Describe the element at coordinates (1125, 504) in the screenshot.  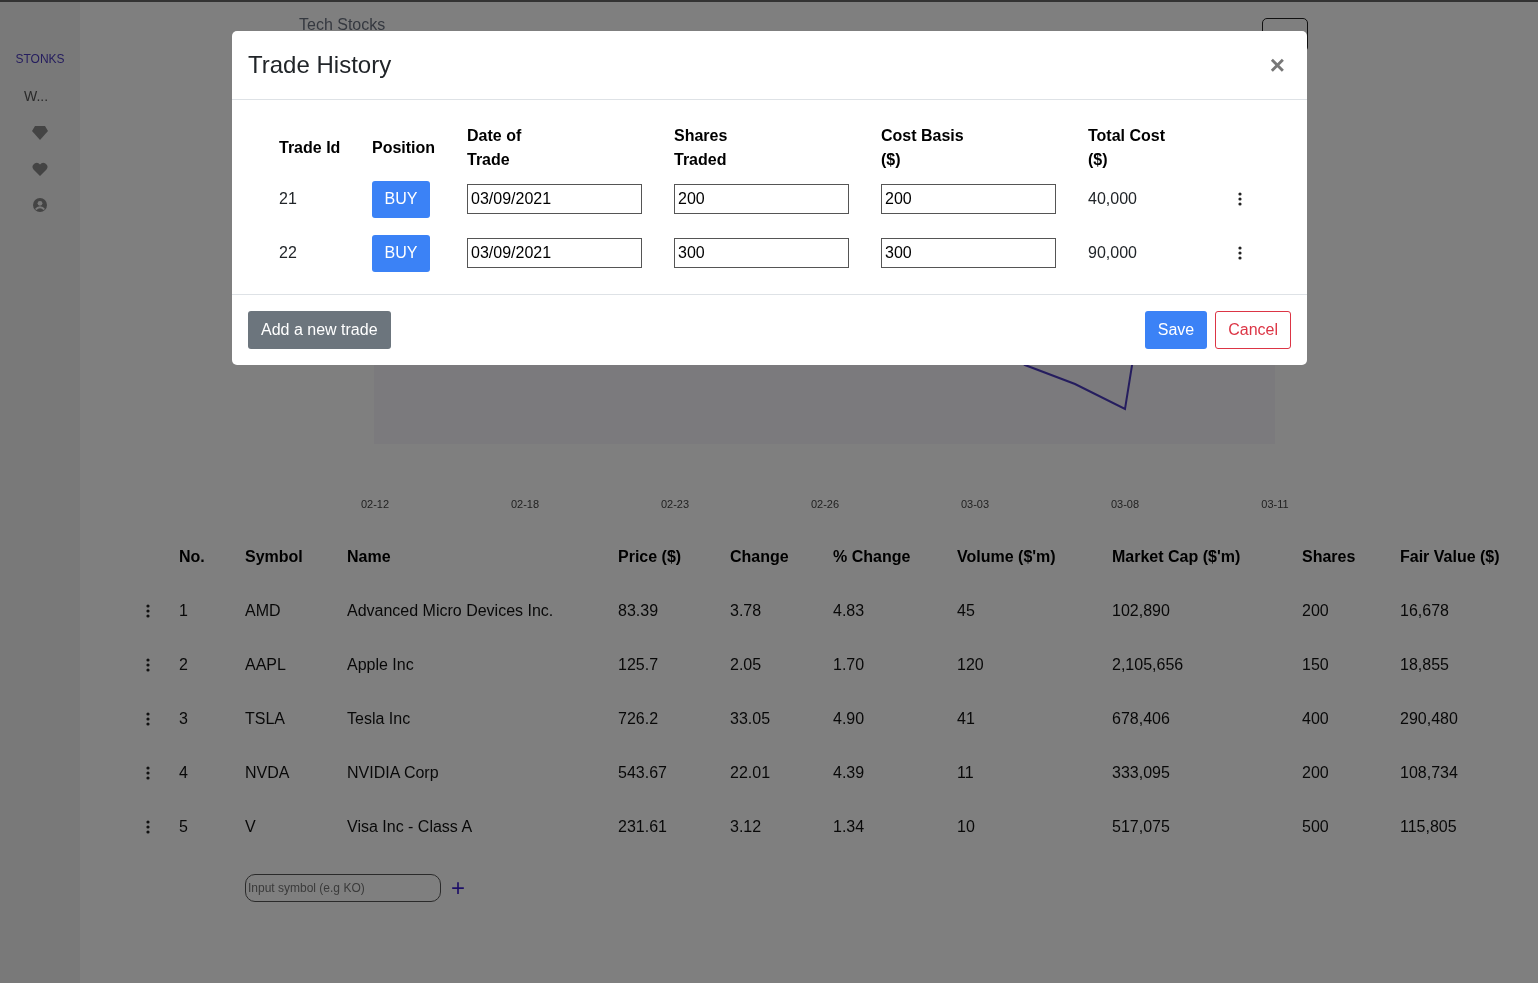
I see `axis-label: 03-08` at that location.